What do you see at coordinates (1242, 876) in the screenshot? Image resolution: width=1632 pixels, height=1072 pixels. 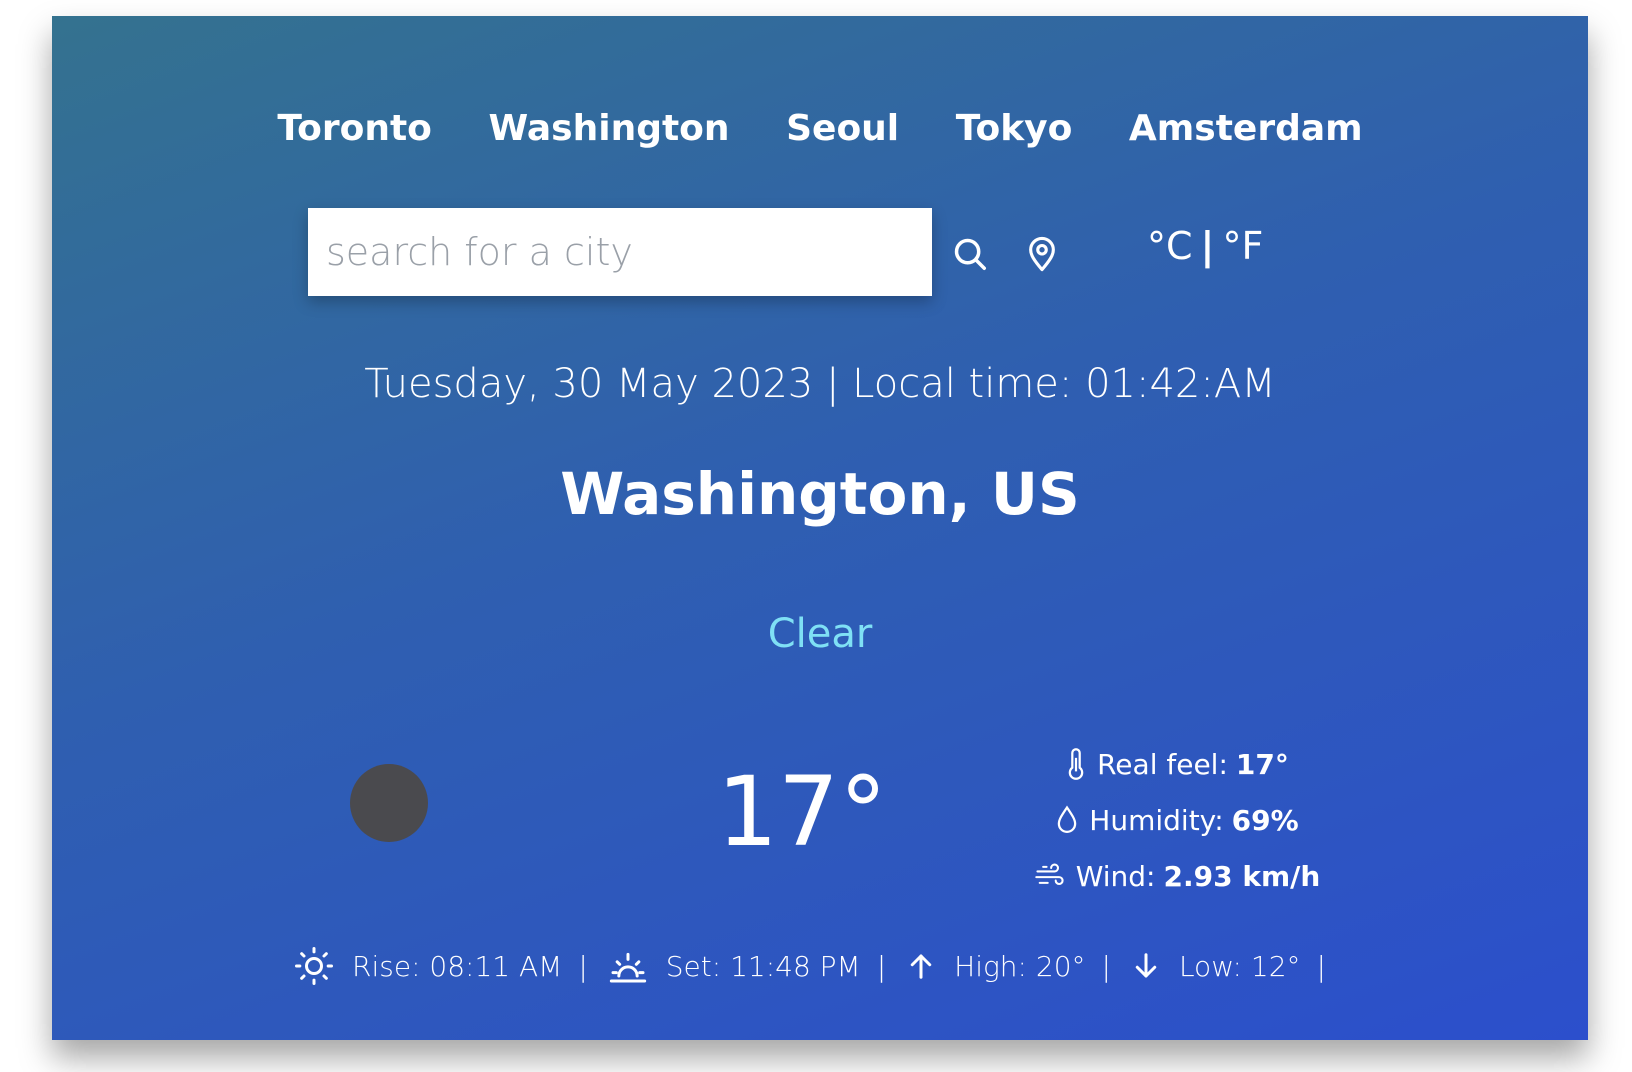 I see `wind-value: 2.93 km/h` at bounding box center [1242, 876].